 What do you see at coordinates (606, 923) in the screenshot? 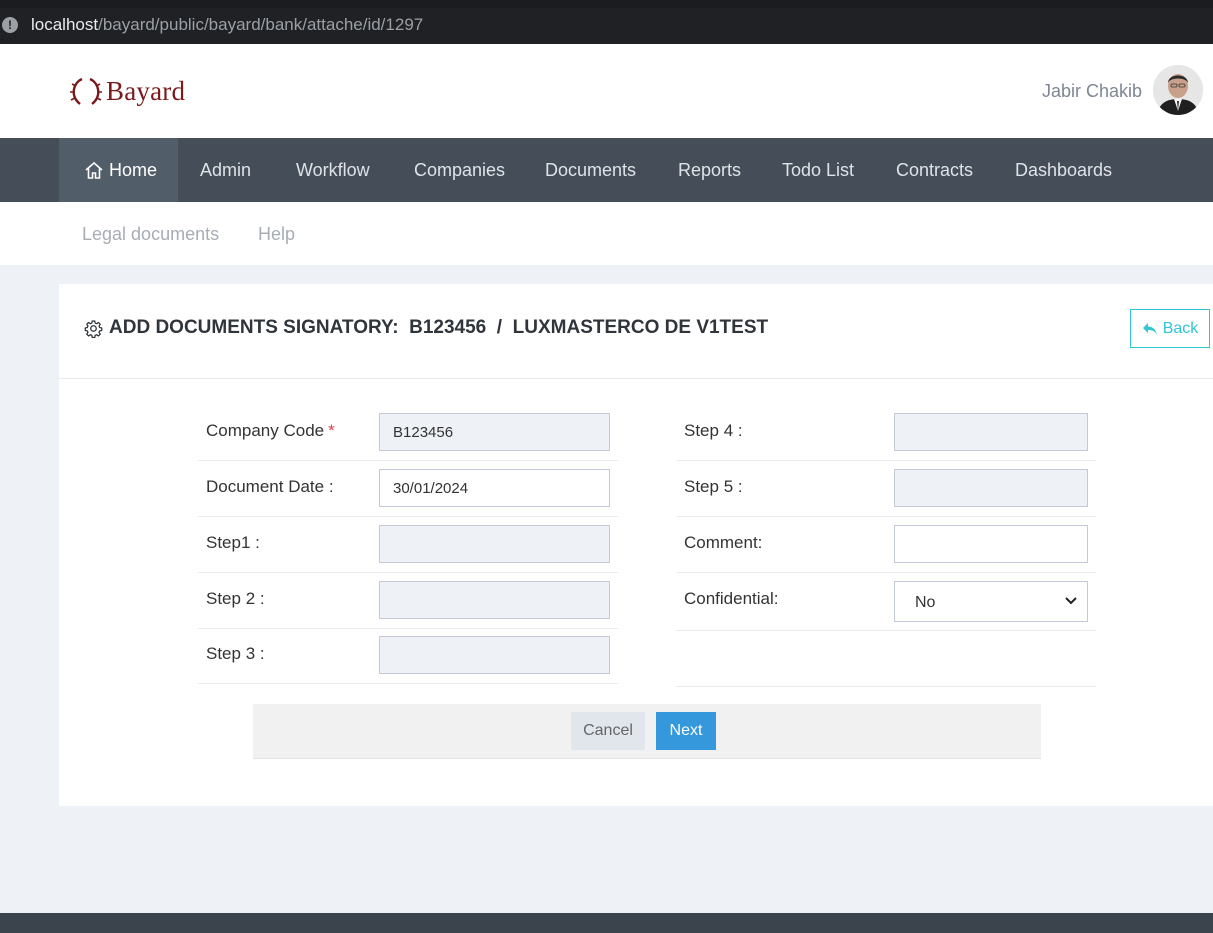
I see `page-footer` at bounding box center [606, 923].